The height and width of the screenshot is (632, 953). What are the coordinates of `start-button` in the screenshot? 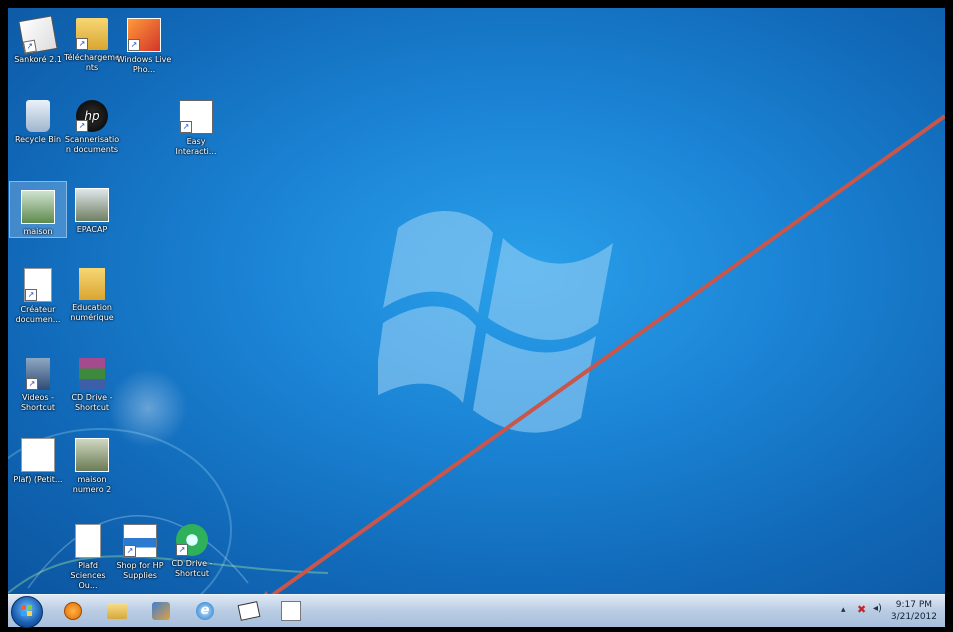 It's located at (27, 612).